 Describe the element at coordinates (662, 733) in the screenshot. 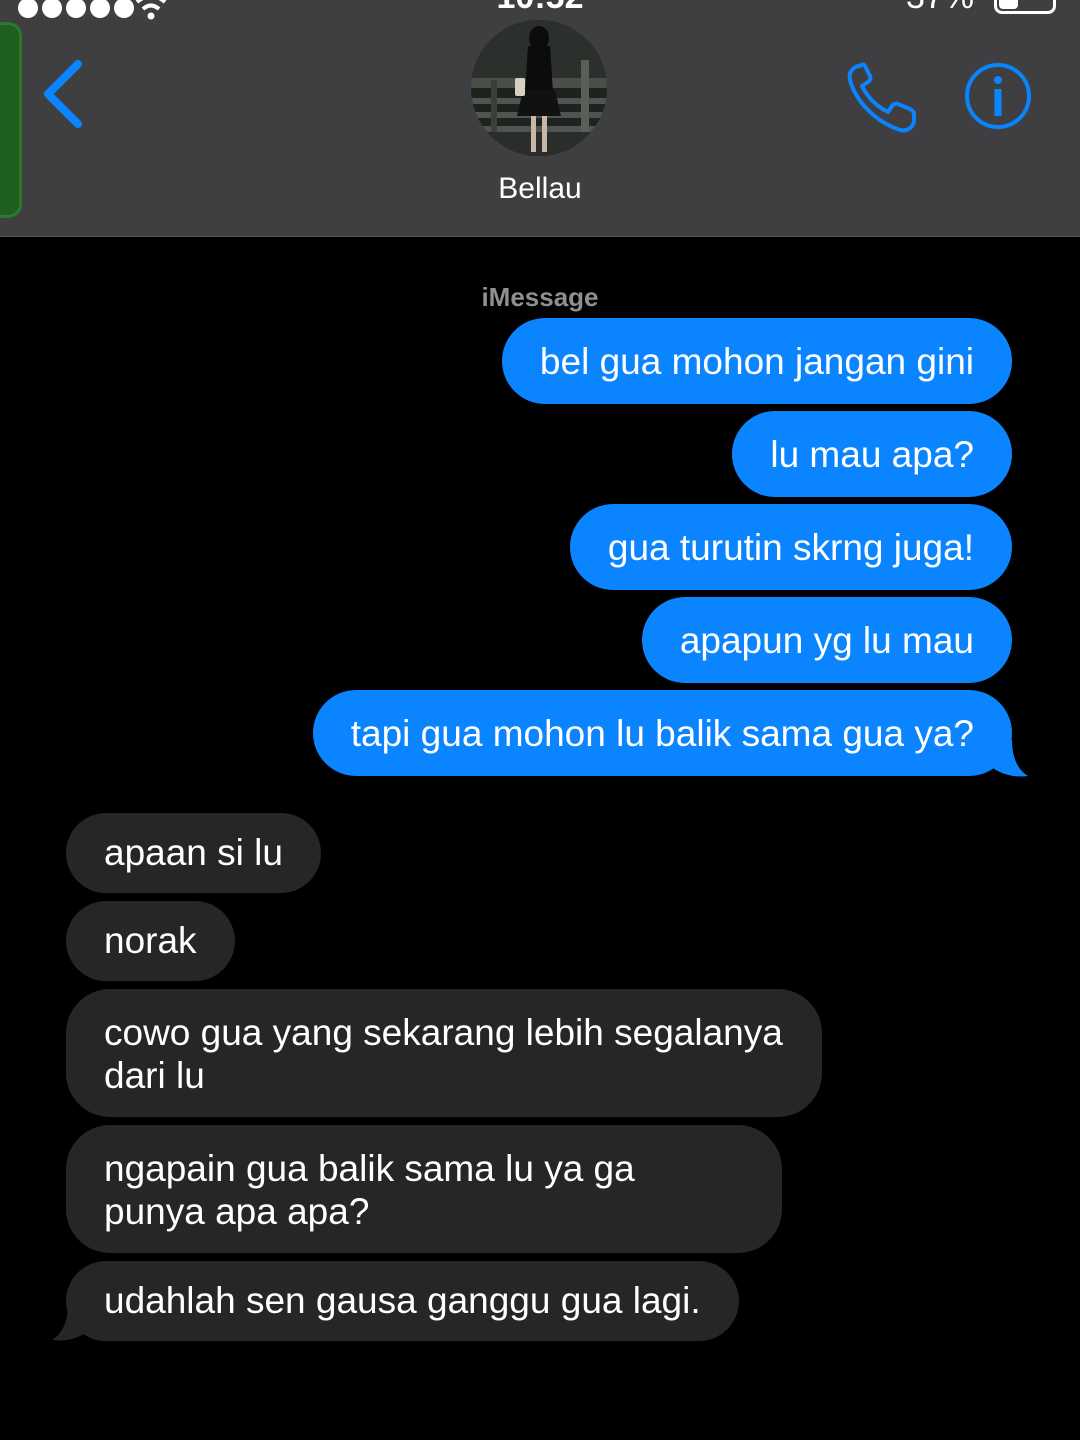

I see `outgoing-message: tapi gua mohon lu balik sama gua ya?` at that location.